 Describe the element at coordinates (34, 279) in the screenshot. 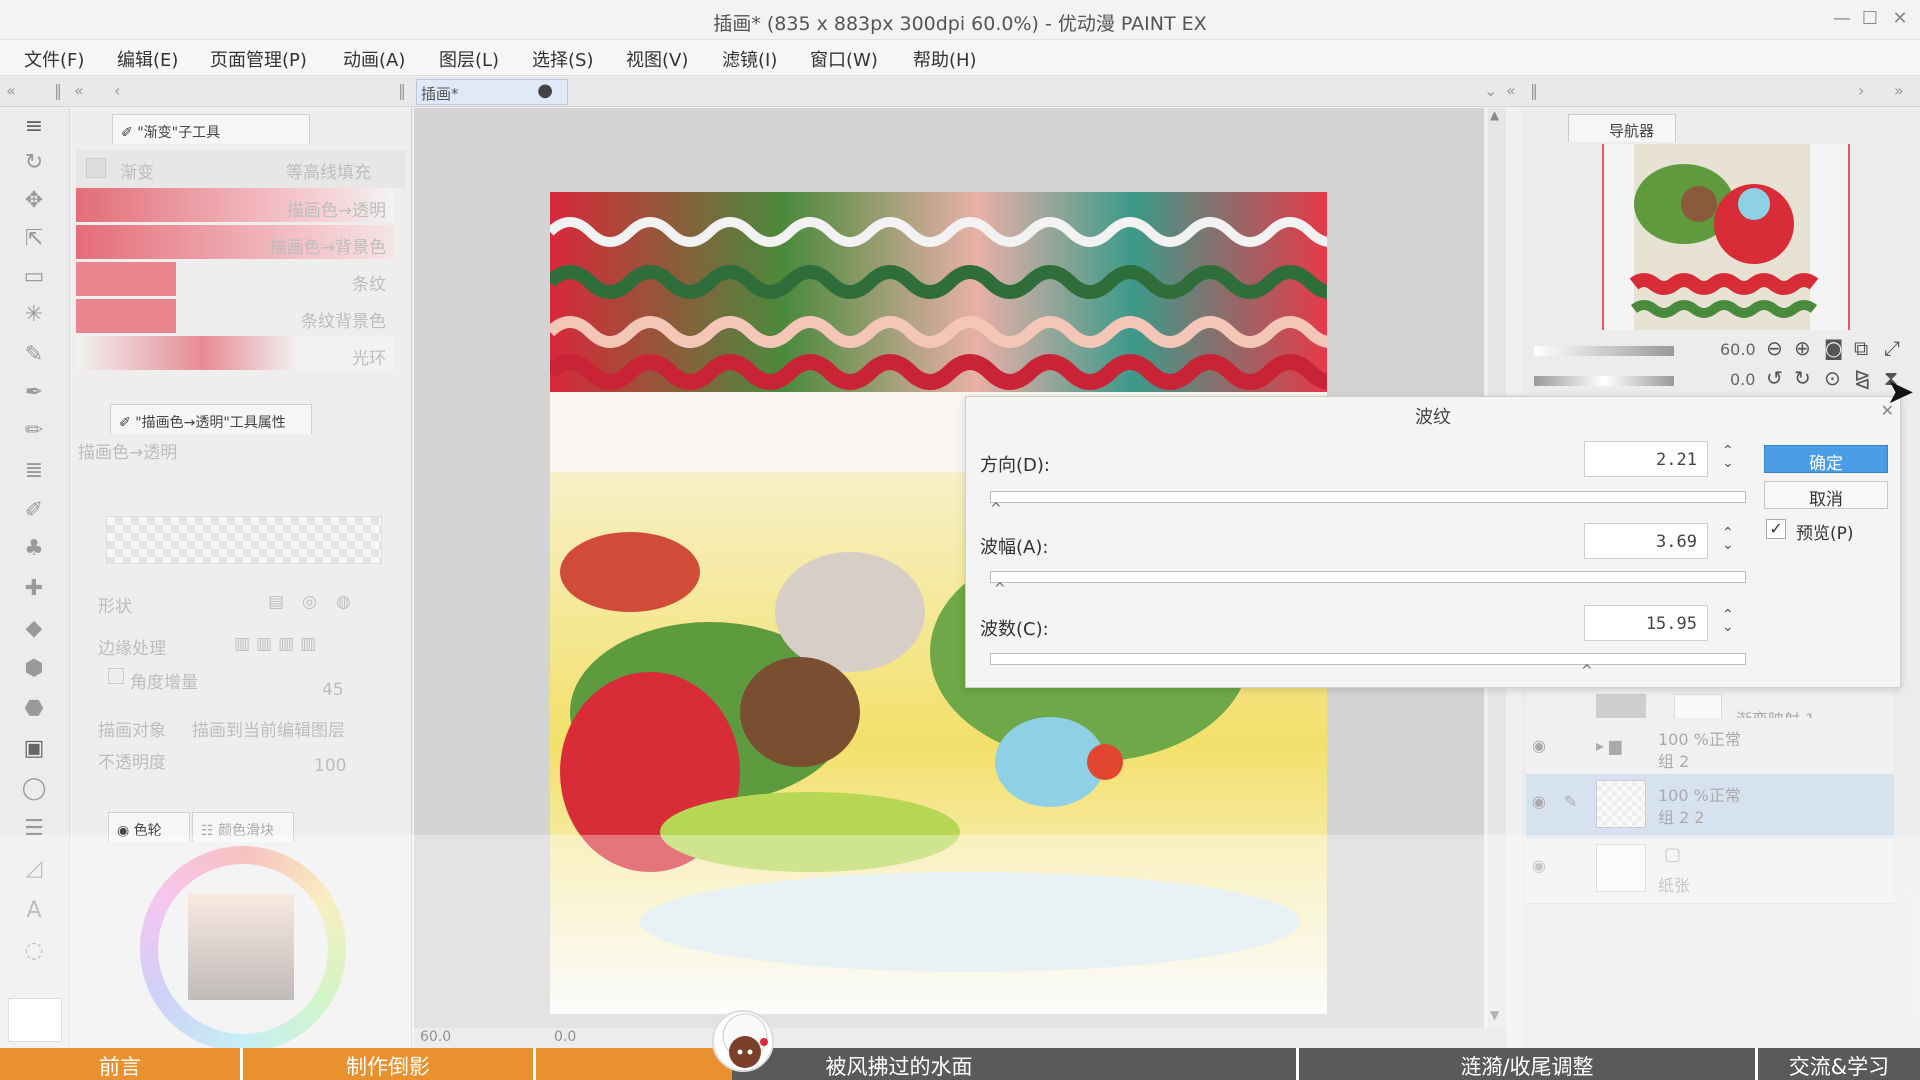

I see `rect-select-icon: ▭` at that location.